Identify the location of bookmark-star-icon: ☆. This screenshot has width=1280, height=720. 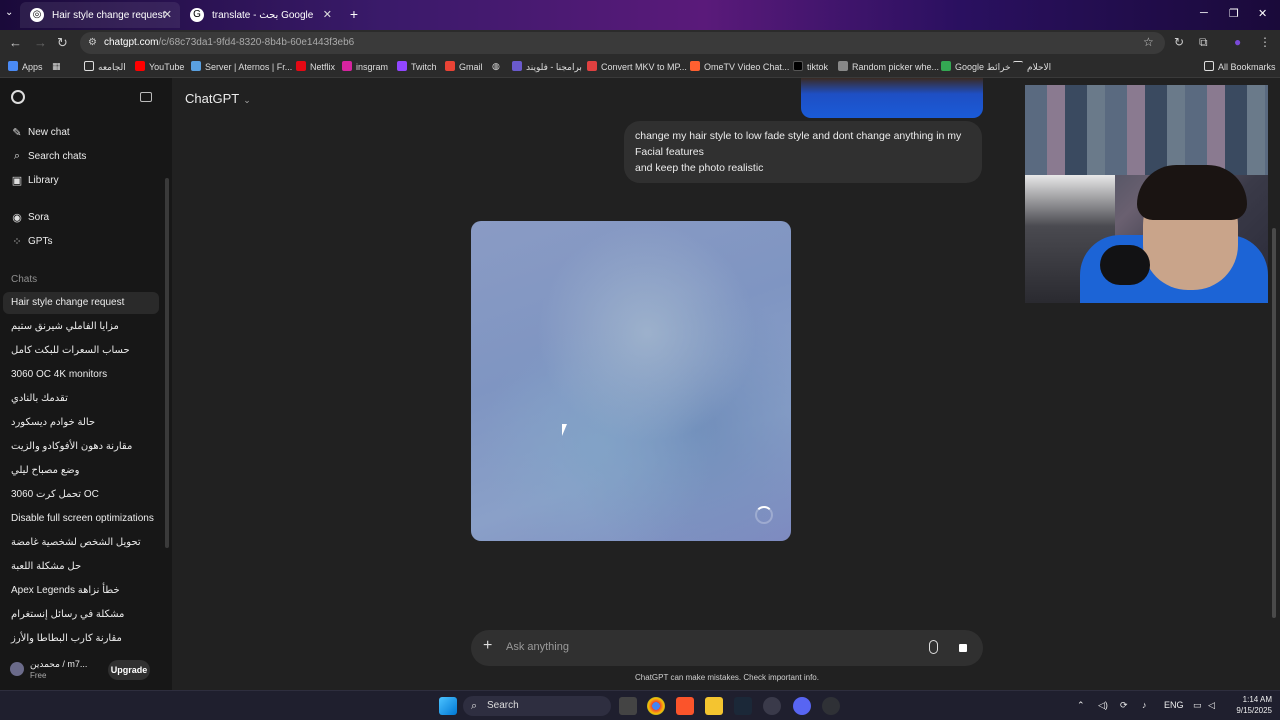
(1148, 42).